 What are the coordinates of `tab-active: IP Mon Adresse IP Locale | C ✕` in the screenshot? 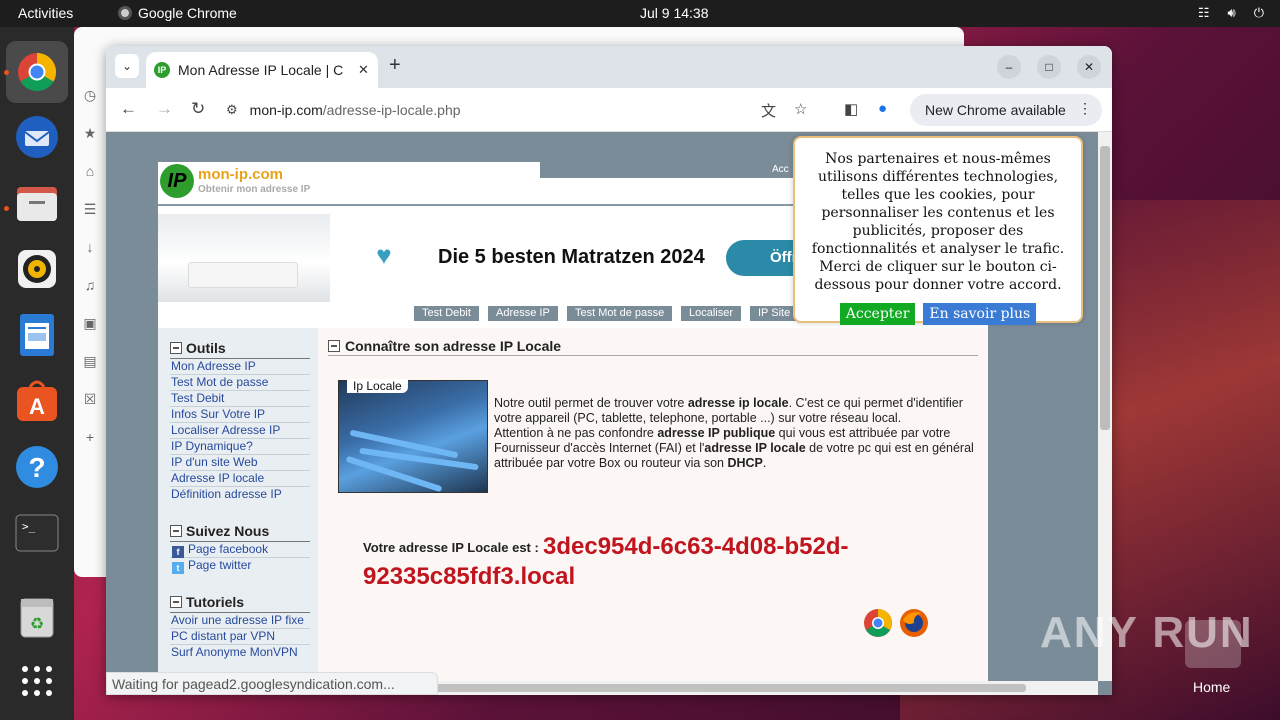 It's located at (262, 70).